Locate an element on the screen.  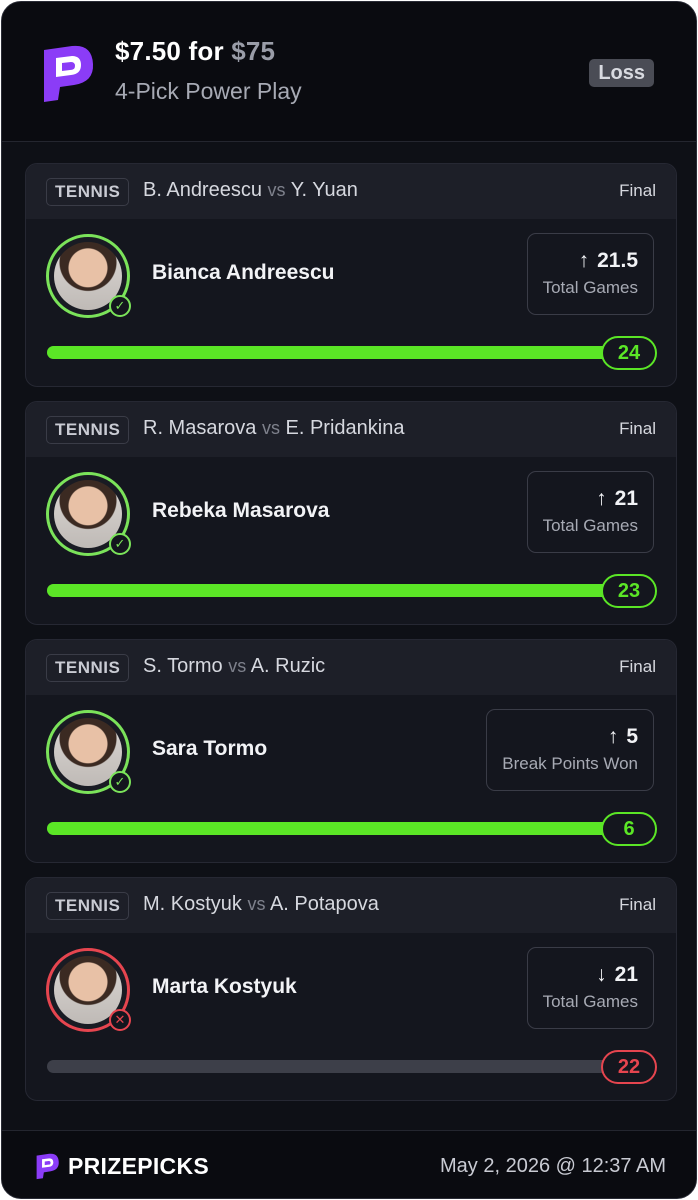
lineup-header: $7.50 for $75 4-Pick Power Play Loss is located at coordinates (349, 72).